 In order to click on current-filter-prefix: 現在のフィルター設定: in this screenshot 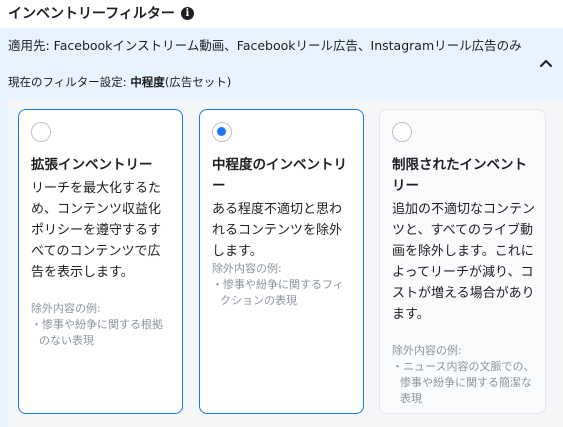, I will do `click(69, 82)`.